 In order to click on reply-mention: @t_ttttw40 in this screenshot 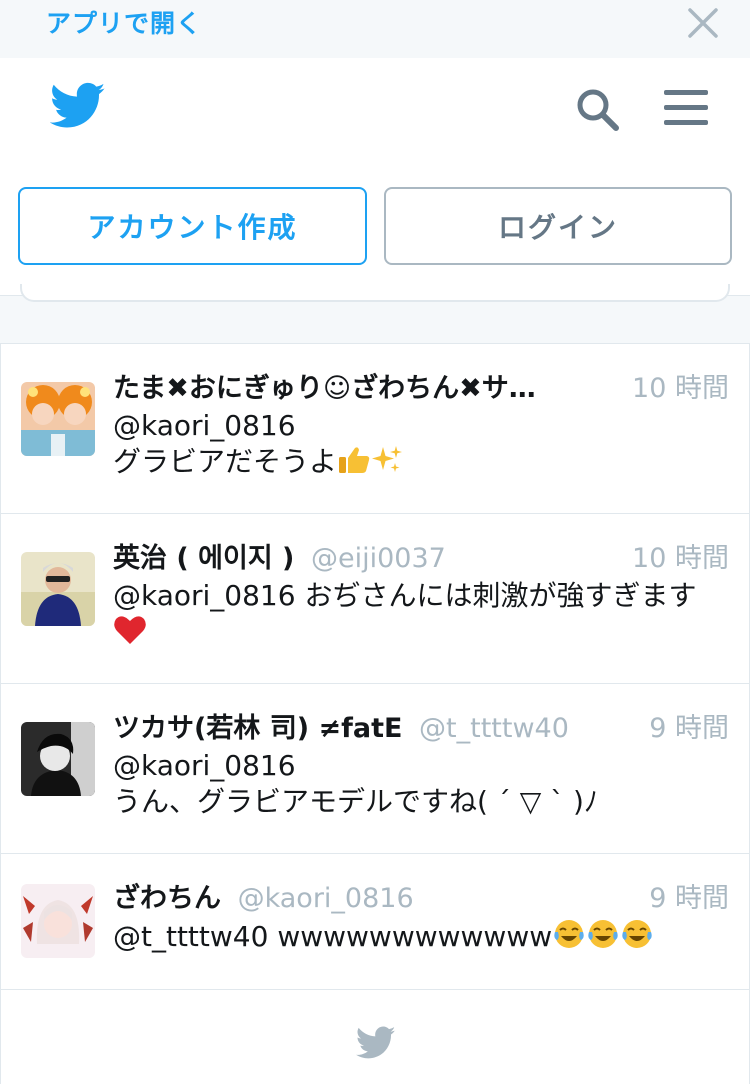, I will do `click(190, 936)`.